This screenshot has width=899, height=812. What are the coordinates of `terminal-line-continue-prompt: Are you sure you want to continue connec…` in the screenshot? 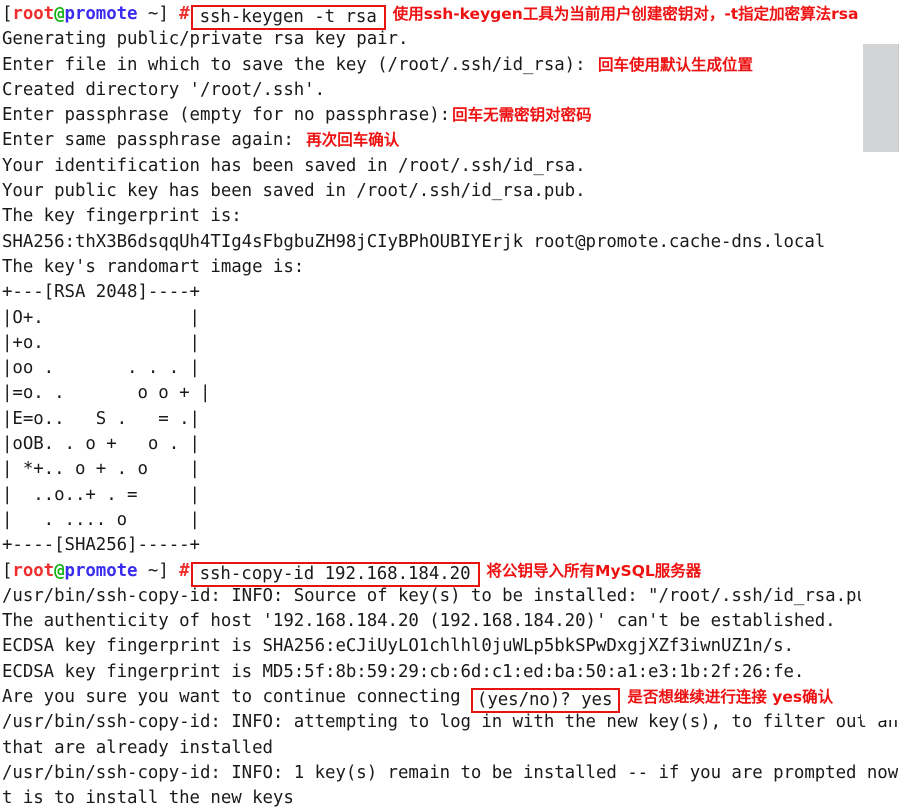 It's located at (450, 699).